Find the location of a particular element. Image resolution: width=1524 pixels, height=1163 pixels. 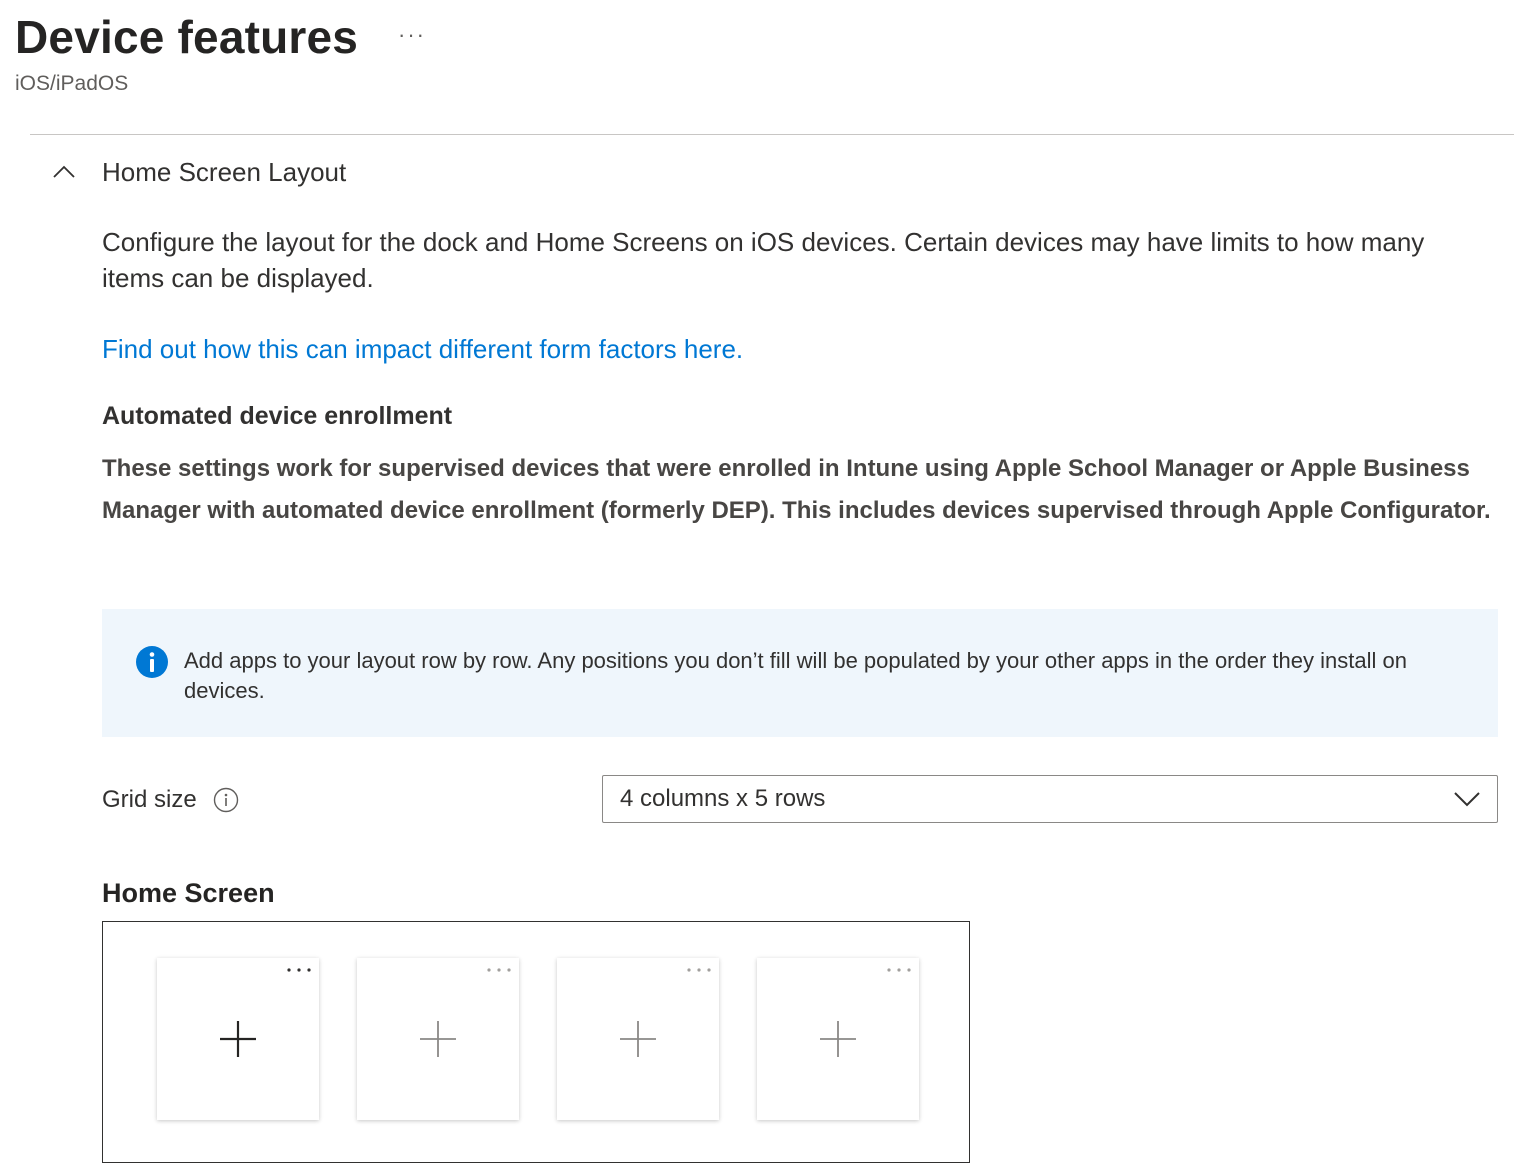

page-title: Device features is located at coordinates (187, 37).